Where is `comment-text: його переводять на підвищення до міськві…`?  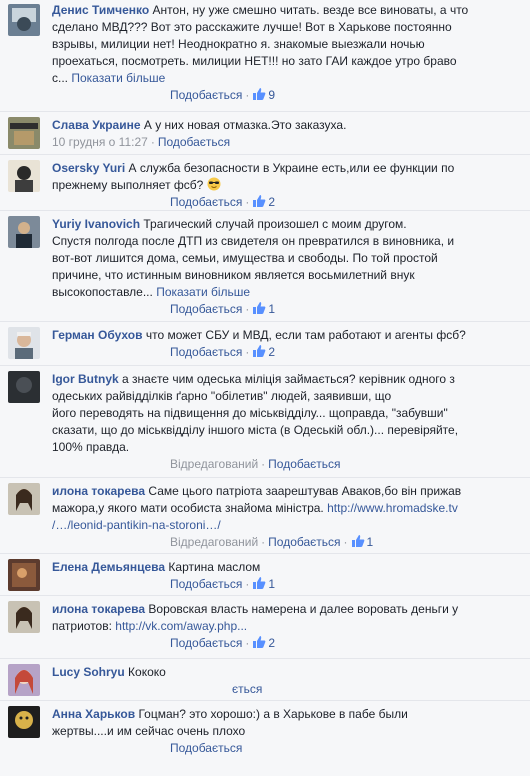
comment-text: його переводять на підвищення до міськві… is located at coordinates (250, 413).